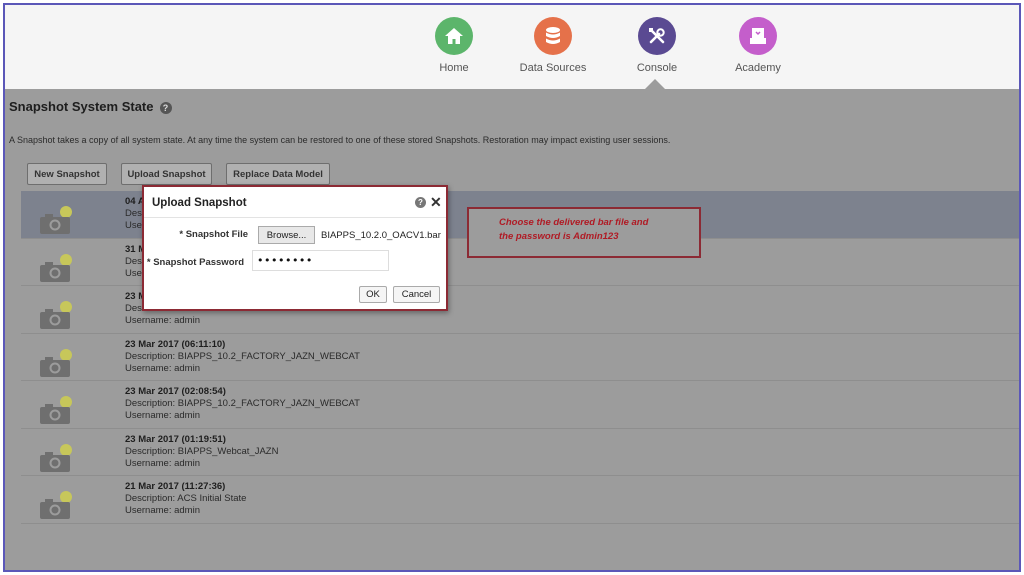  What do you see at coordinates (175, 439) in the screenshot?
I see `snapshot-date: 23 Mar 2017 (01:19:51)` at bounding box center [175, 439].